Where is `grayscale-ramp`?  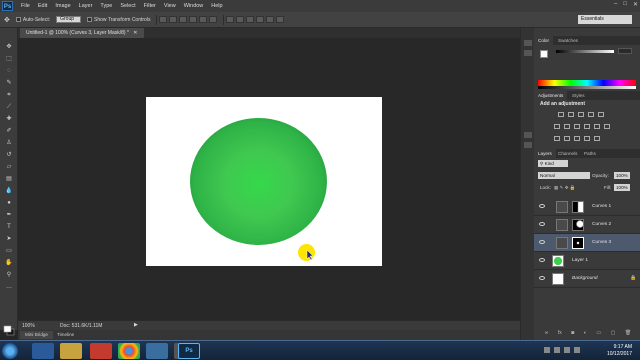
grayscale-ramp is located at coordinates (587, 87).